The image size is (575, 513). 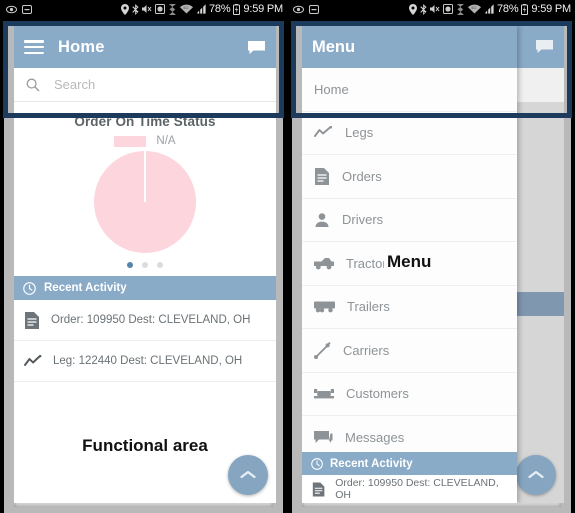 I want to click on functional-area-annotation: Functional area, so click(x=145, y=445).